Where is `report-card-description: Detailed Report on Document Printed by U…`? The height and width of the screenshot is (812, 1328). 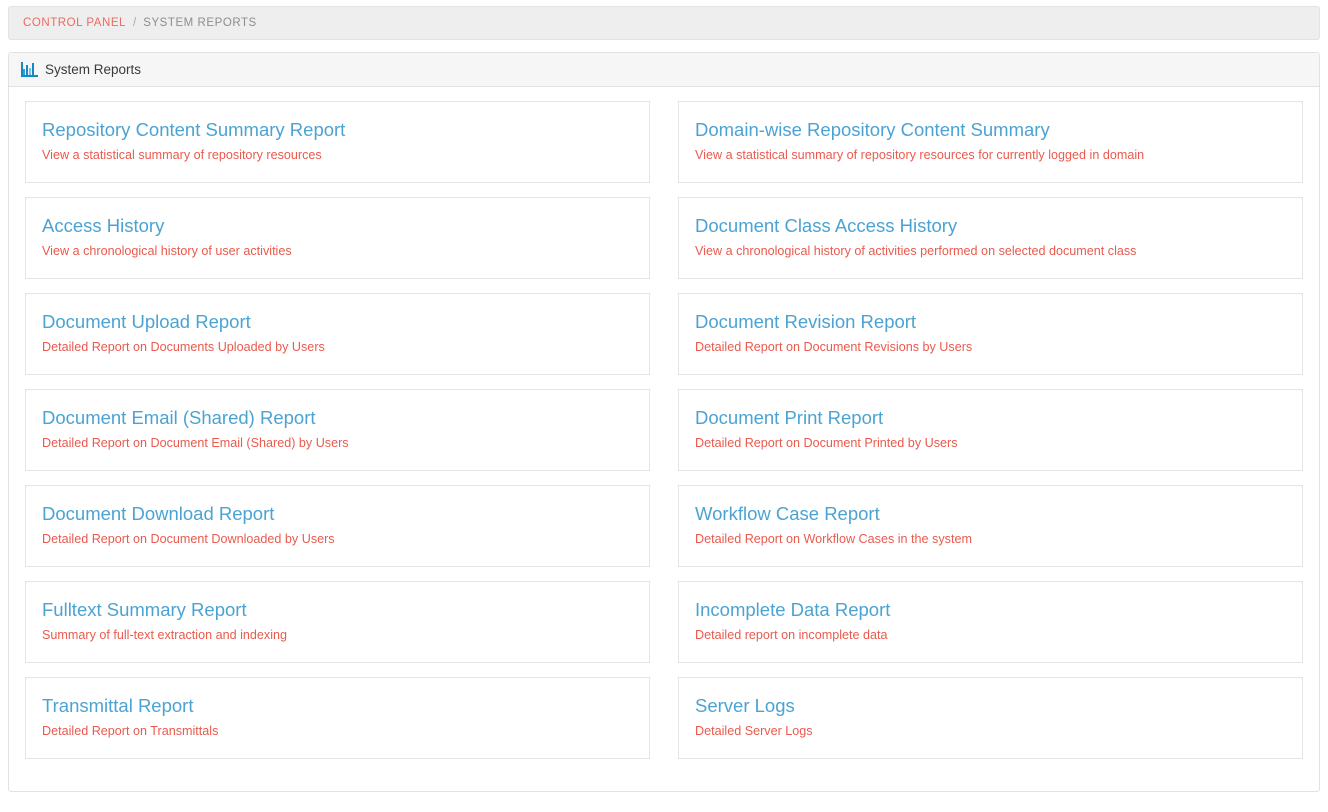 report-card-description: Detailed Report on Document Printed by U… is located at coordinates (826, 443).